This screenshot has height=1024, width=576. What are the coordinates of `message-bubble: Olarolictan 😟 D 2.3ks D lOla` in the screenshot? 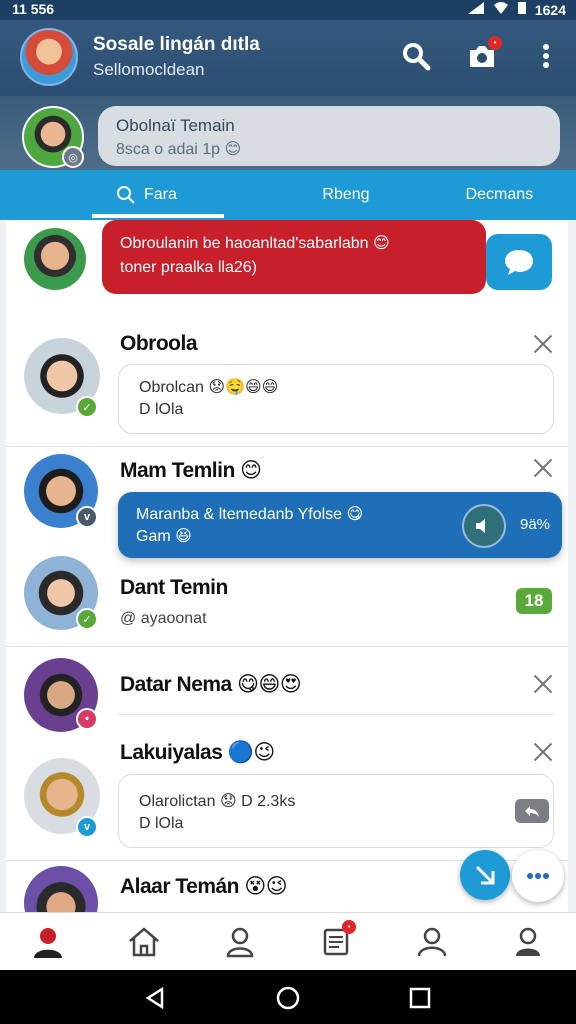 It's located at (336, 811).